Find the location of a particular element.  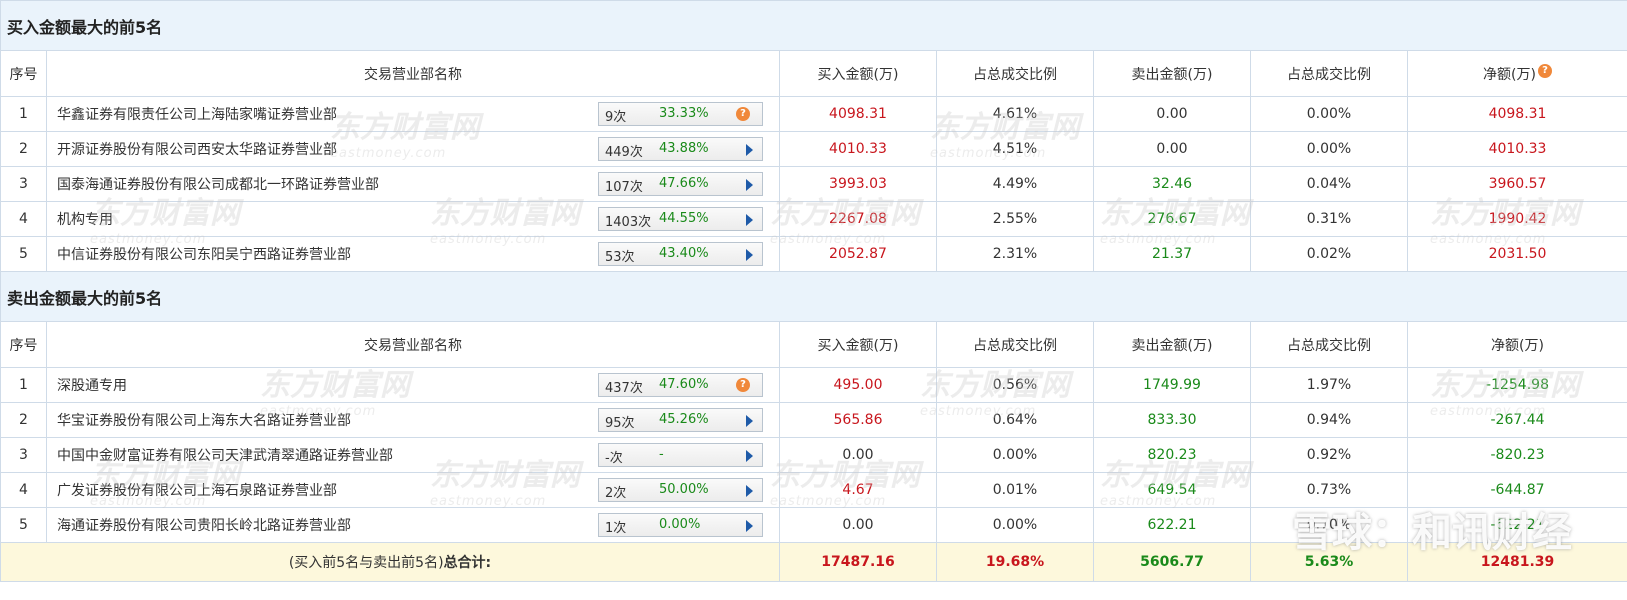

net-amount: -820.23 is located at coordinates (1516, 455).